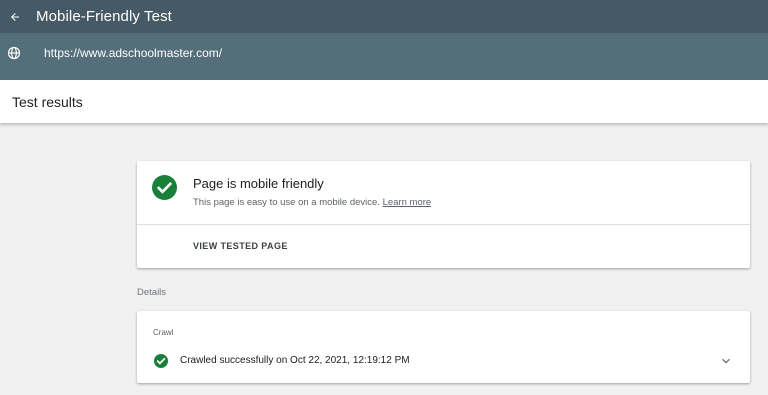 Image resolution: width=768 pixels, height=395 pixels. I want to click on crawl-label: Crawl, so click(163, 332).